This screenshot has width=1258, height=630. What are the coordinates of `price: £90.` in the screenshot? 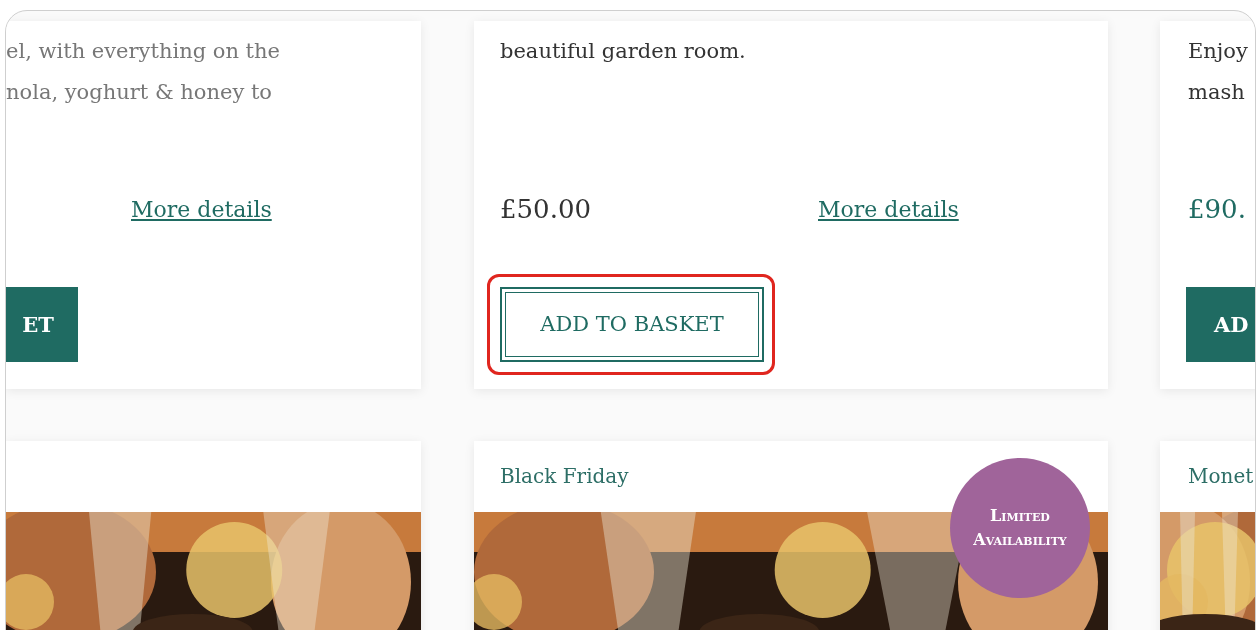 It's located at (1217, 209).